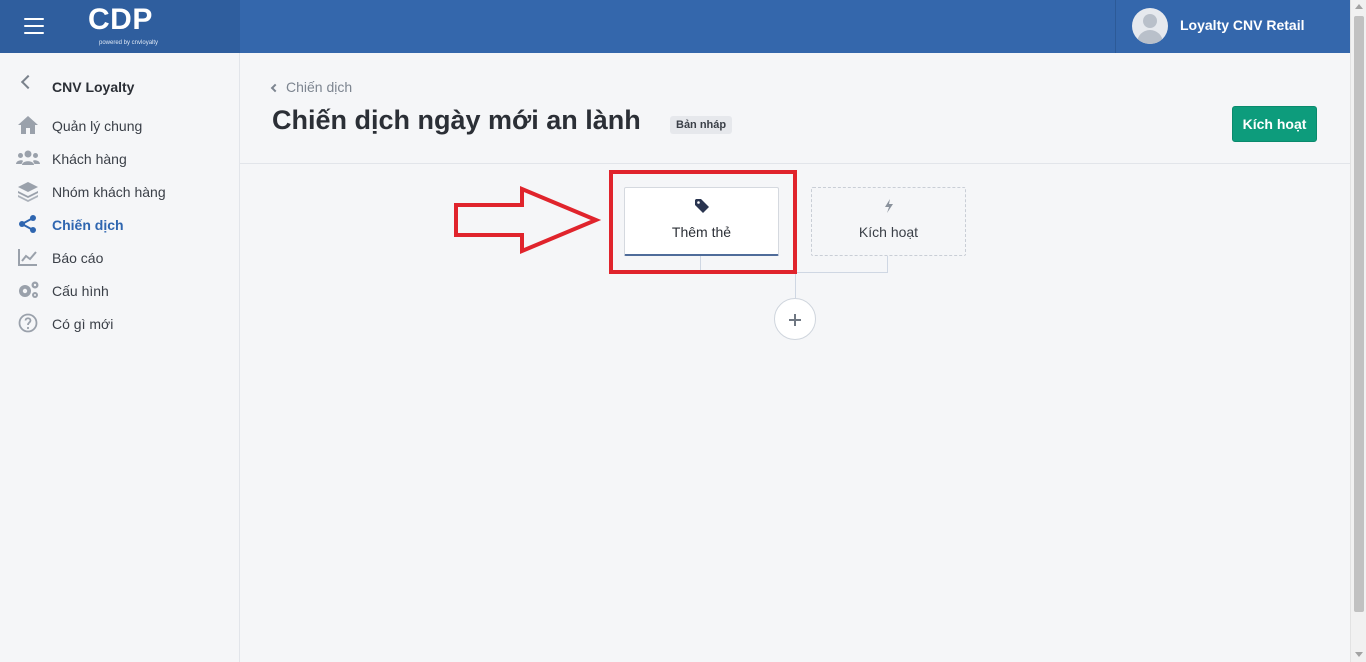 This screenshot has height=662, width=1366. Describe the element at coordinates (28, 323) in the screenshot. I see `question-icon` at that location.